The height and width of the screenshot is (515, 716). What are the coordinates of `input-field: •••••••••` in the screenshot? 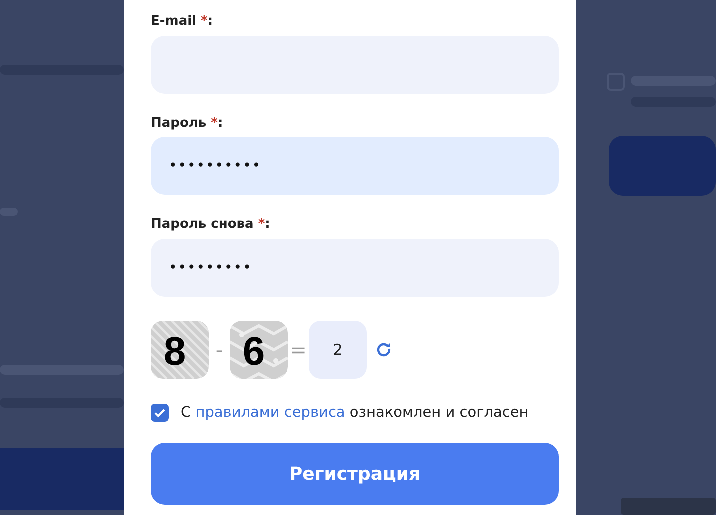 It's located at (355, 267).